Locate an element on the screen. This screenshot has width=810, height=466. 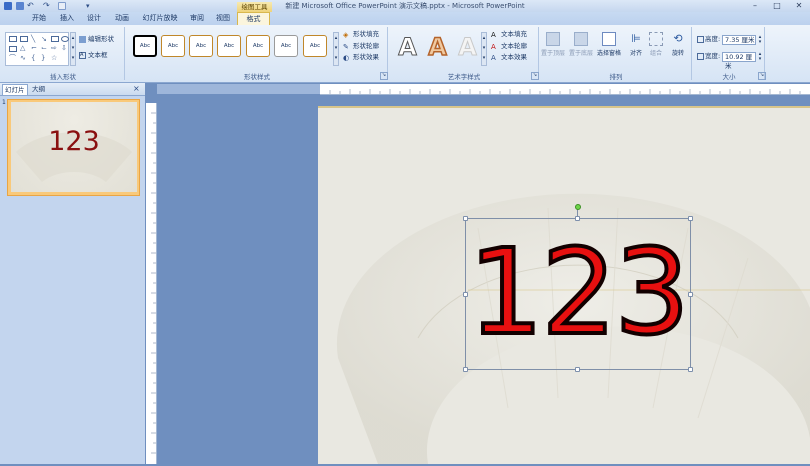
rotation-handle is located at coordinates (578, 207).